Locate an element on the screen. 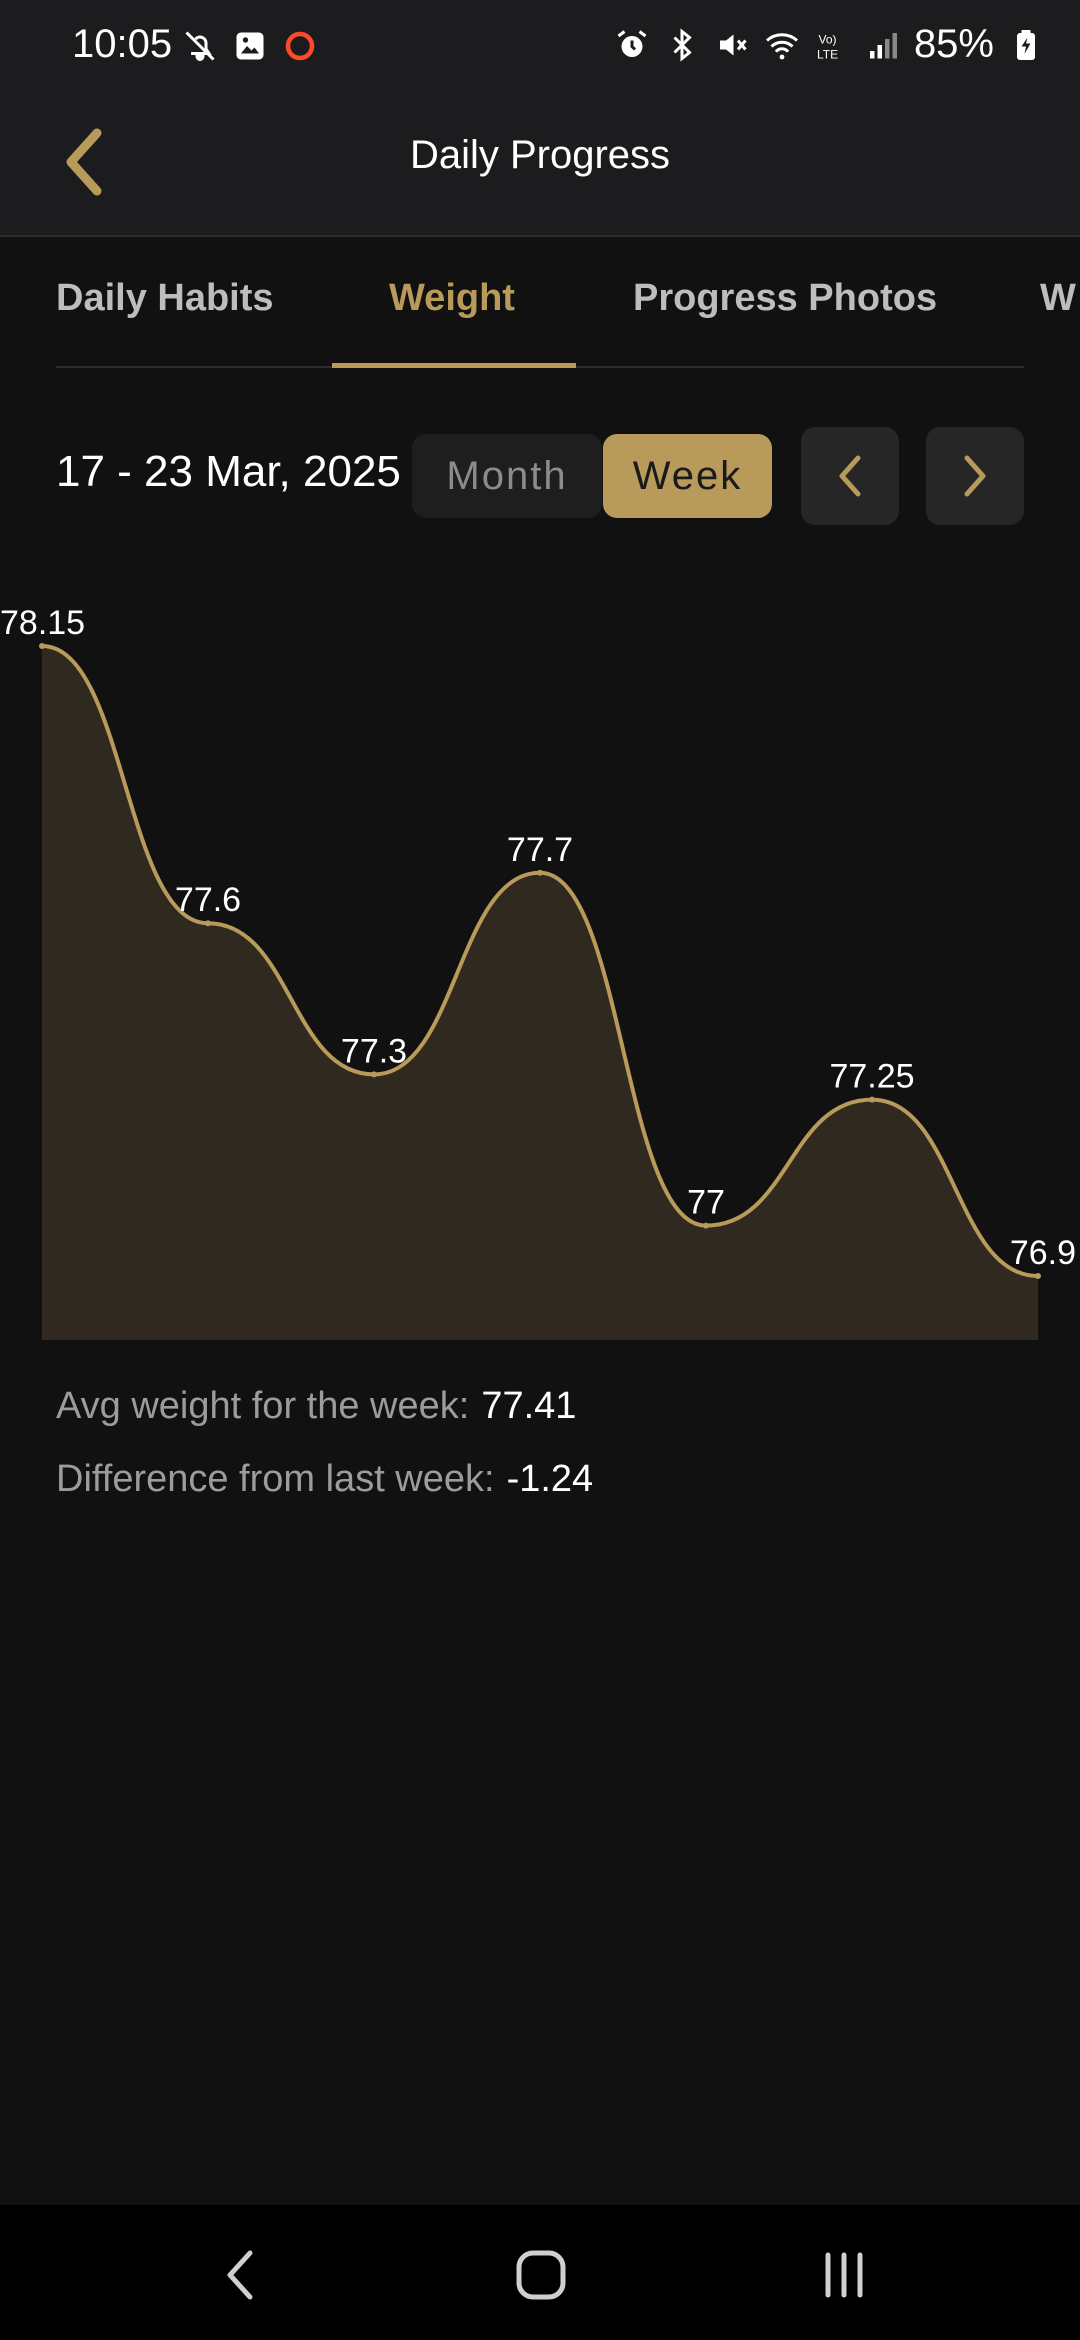  signal-icon is located at coordinates (883, 45).